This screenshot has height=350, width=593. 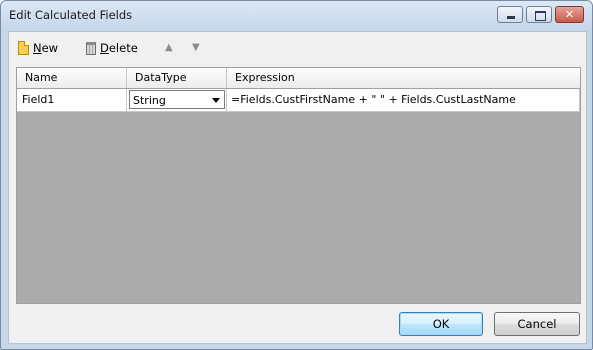 I want to click on maximize-button, so click(x=539, y=14).